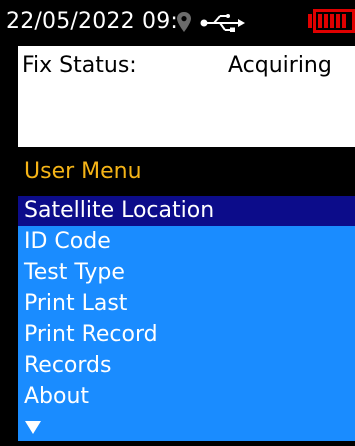  I want to click on battery-icon, so click(331, 21).